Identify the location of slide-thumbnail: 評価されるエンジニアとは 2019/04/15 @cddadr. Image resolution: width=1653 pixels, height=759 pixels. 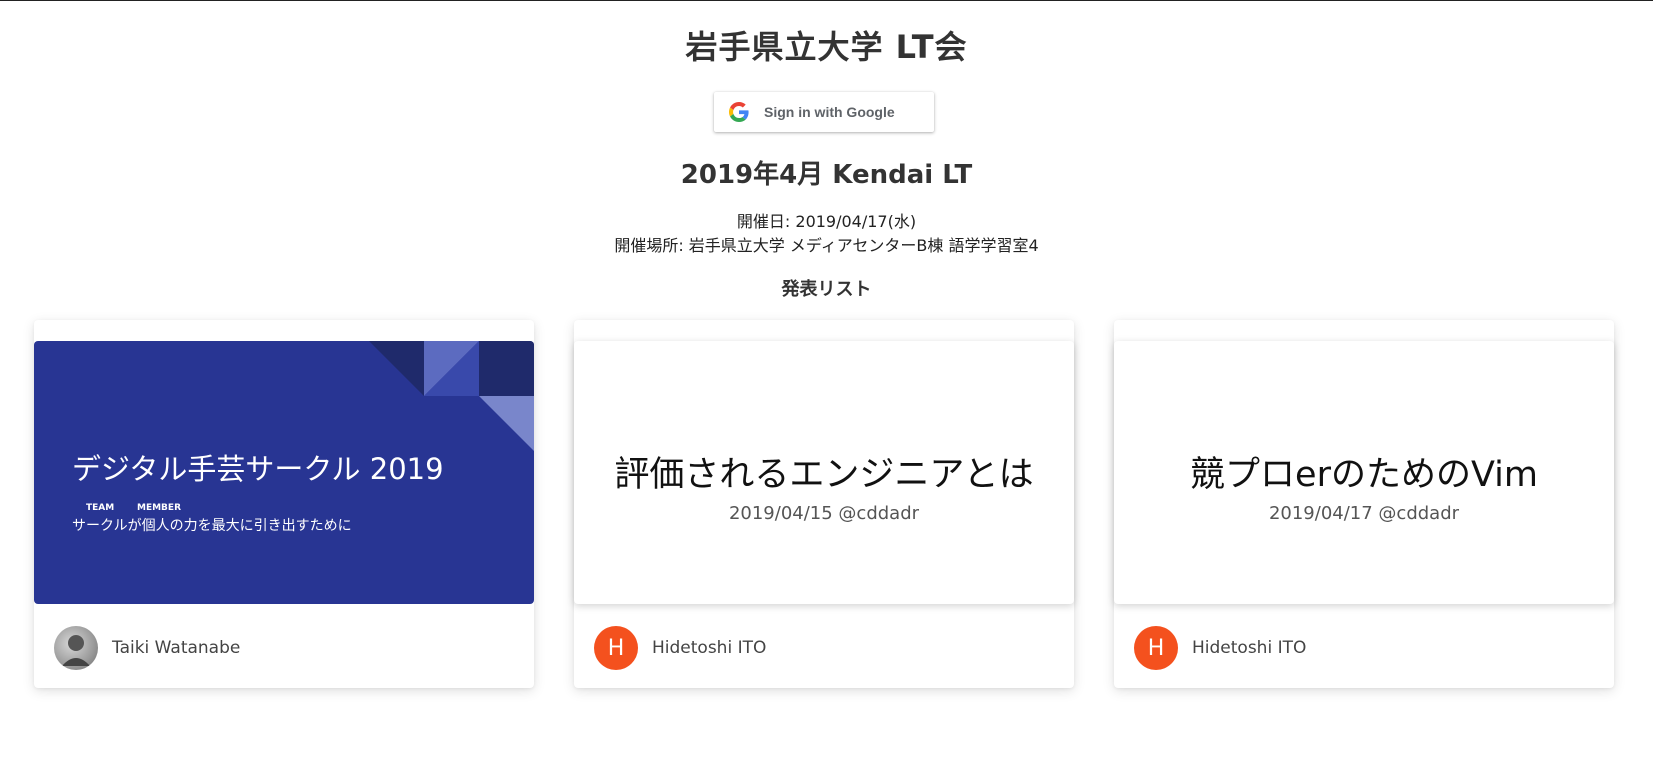
(824, 472).